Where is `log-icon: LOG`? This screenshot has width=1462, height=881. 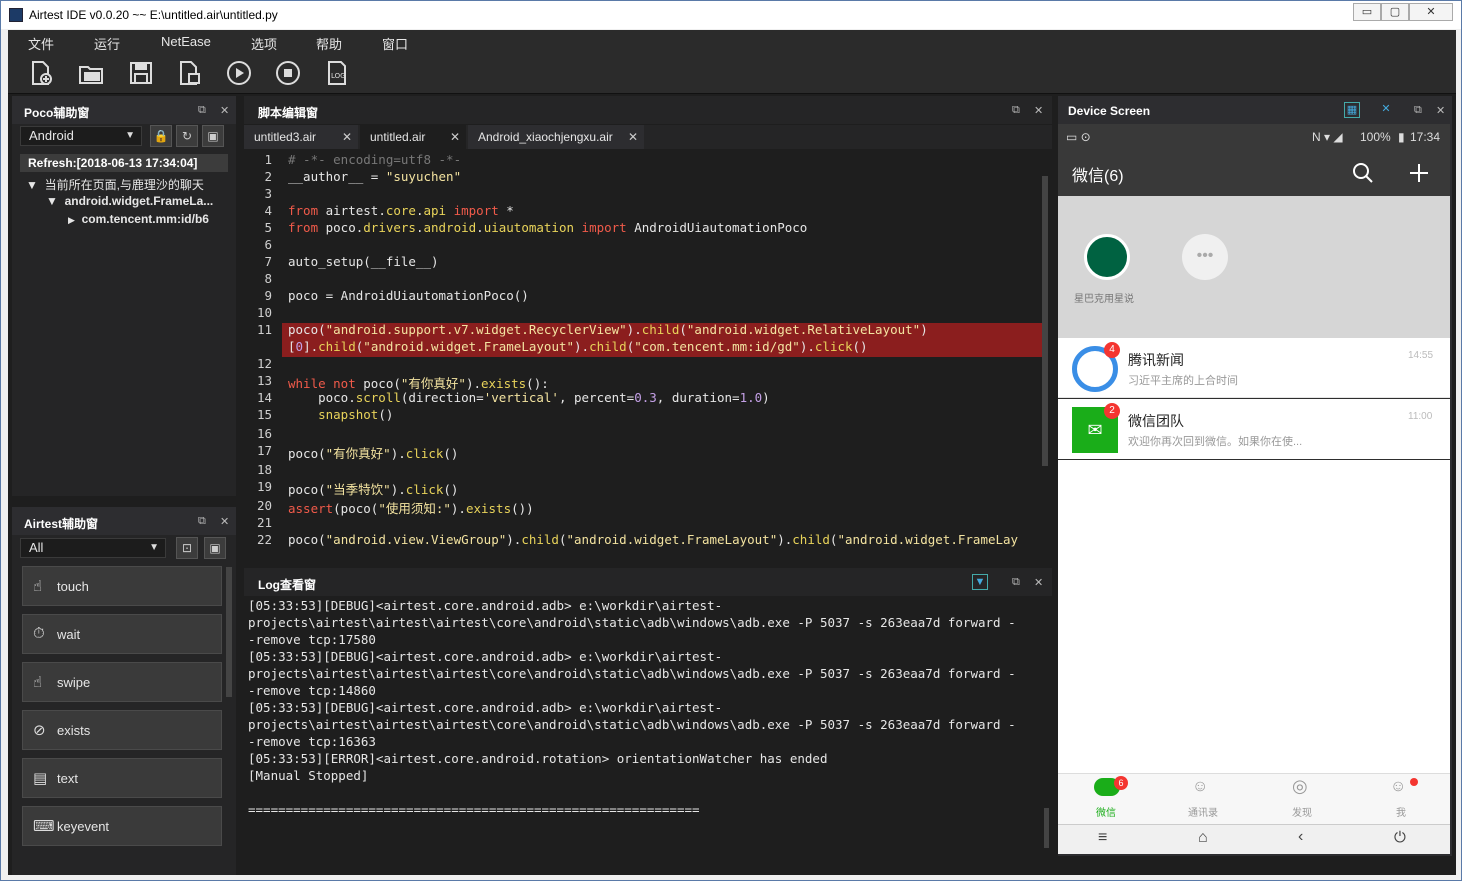 log-icon: LOG is located at coordinates (337, 73).